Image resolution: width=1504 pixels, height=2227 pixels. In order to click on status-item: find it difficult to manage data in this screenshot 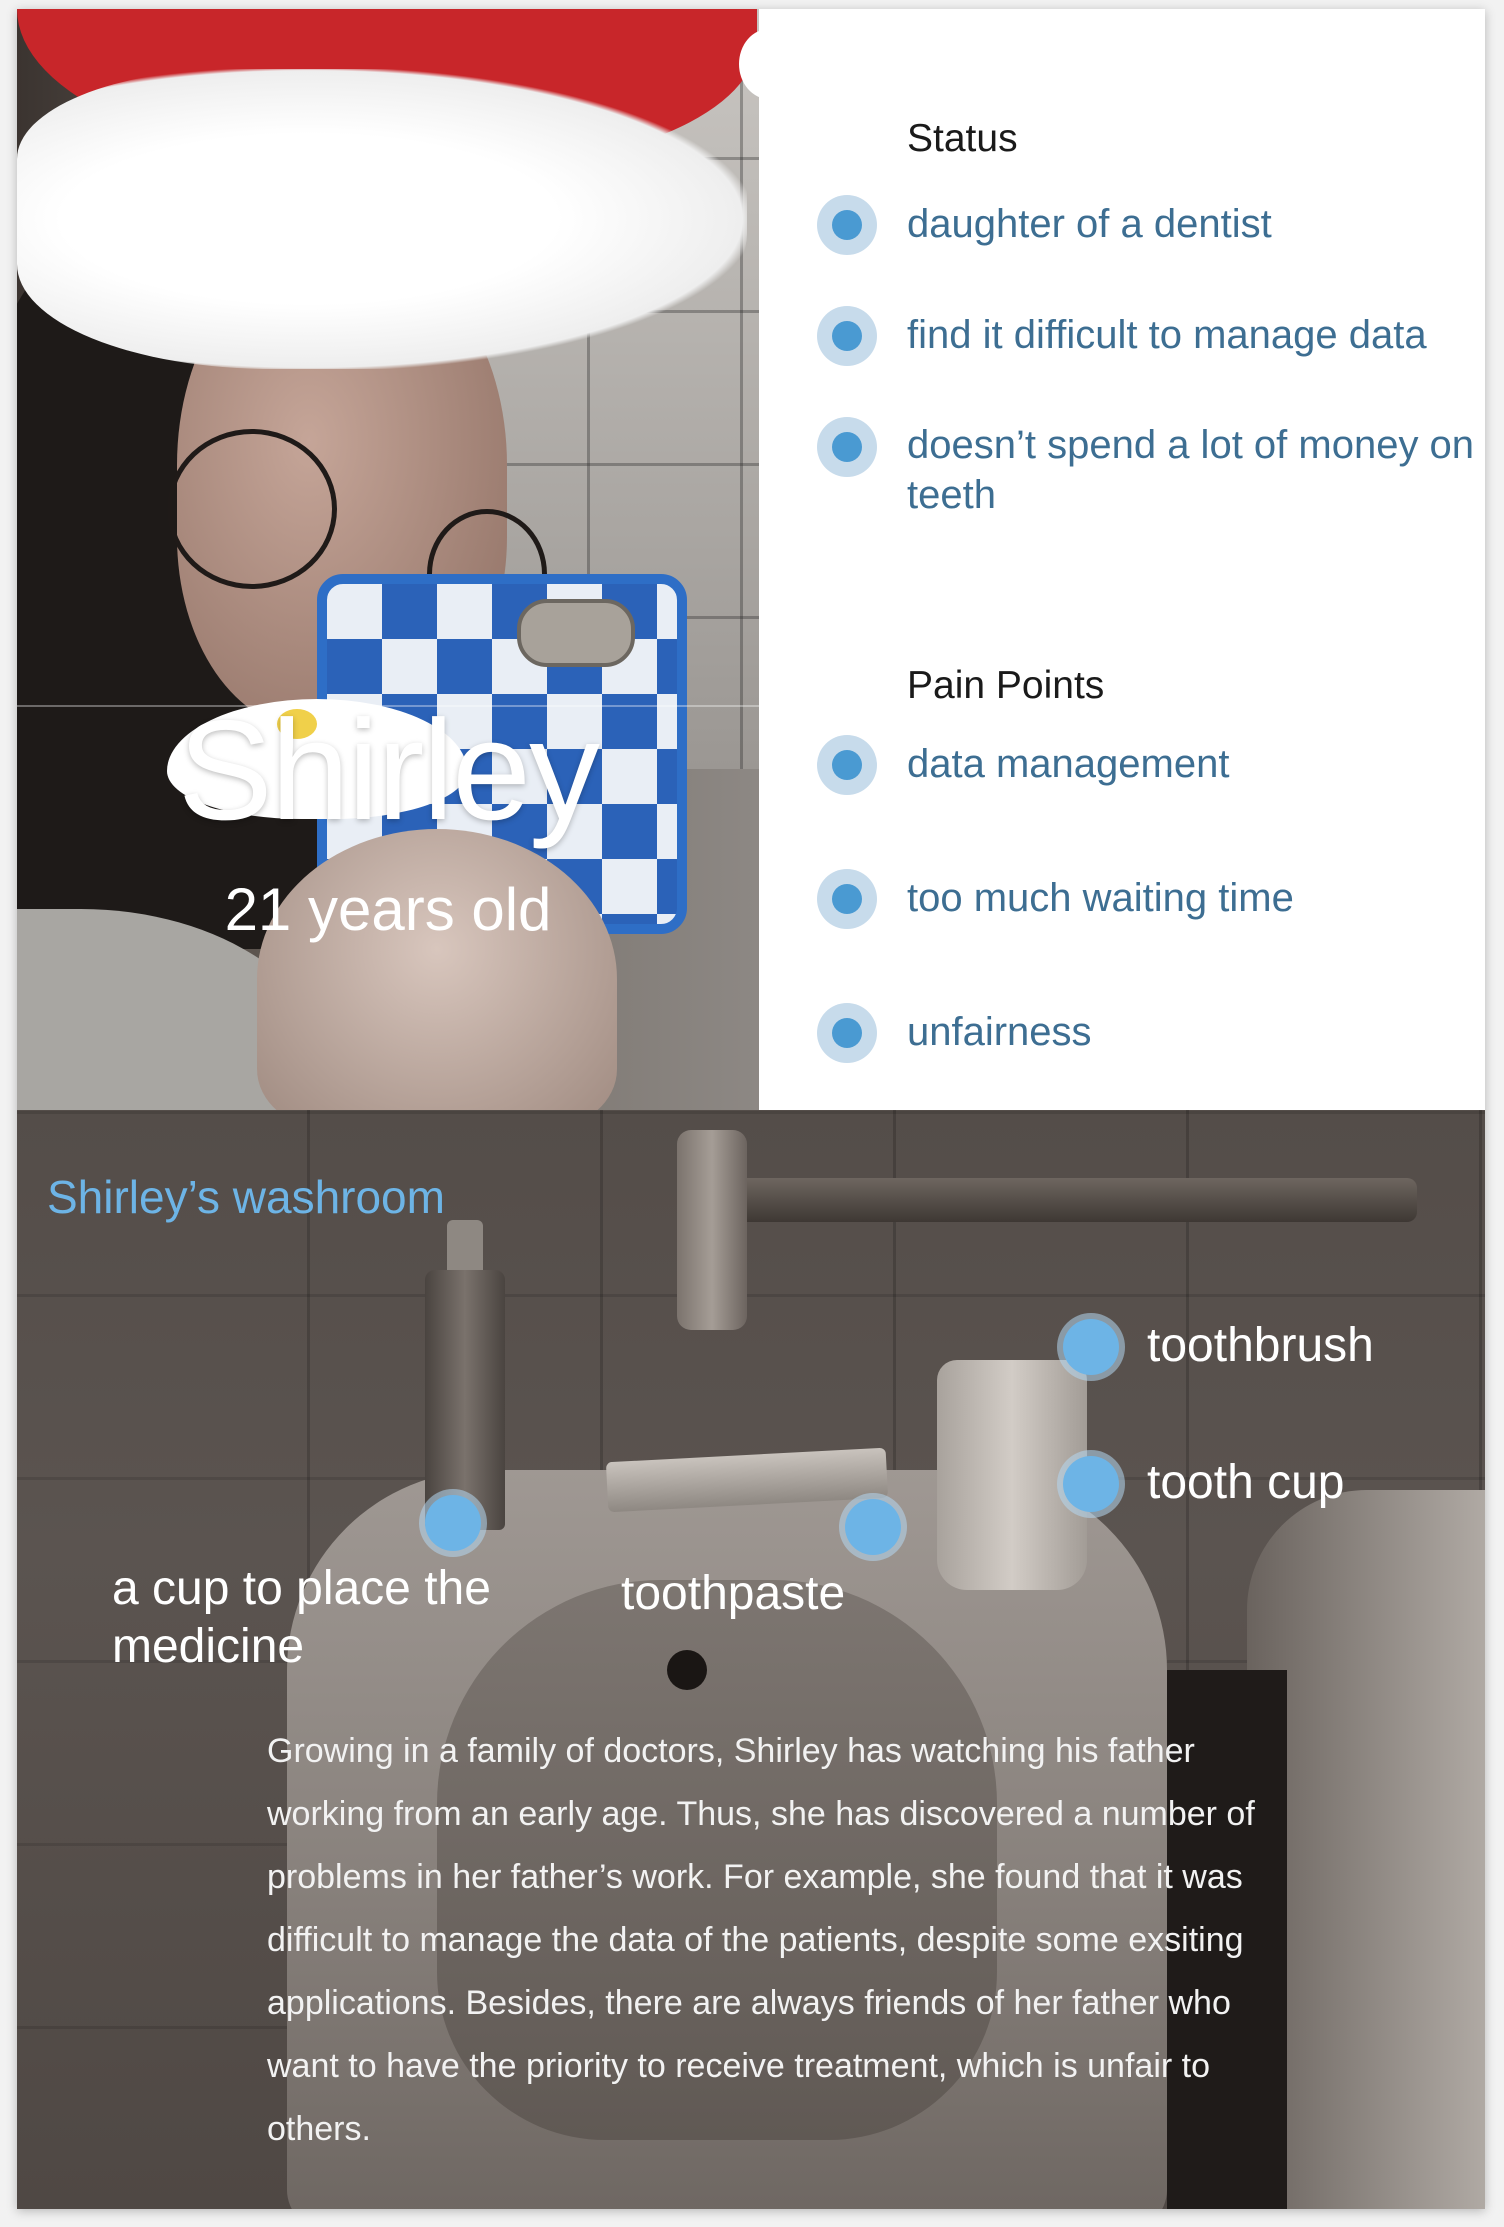, I will do `click(1167, 335)`.